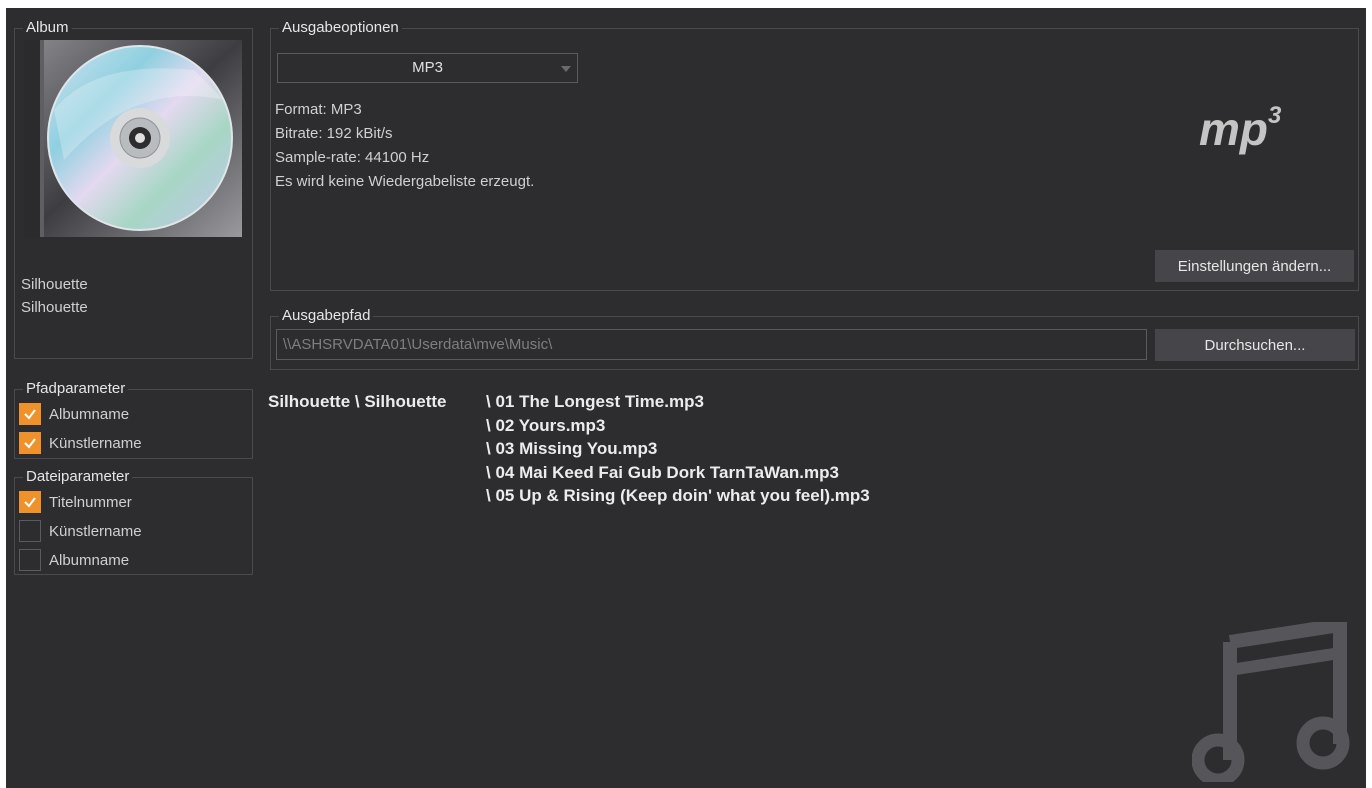 This screenshot has width=1372, height=788. What do you see at coordinates (352, 157) in the screenshot?
I see `samplerate-info: Sample-rate: 44100 Hz` at bounding box center [352, 157].